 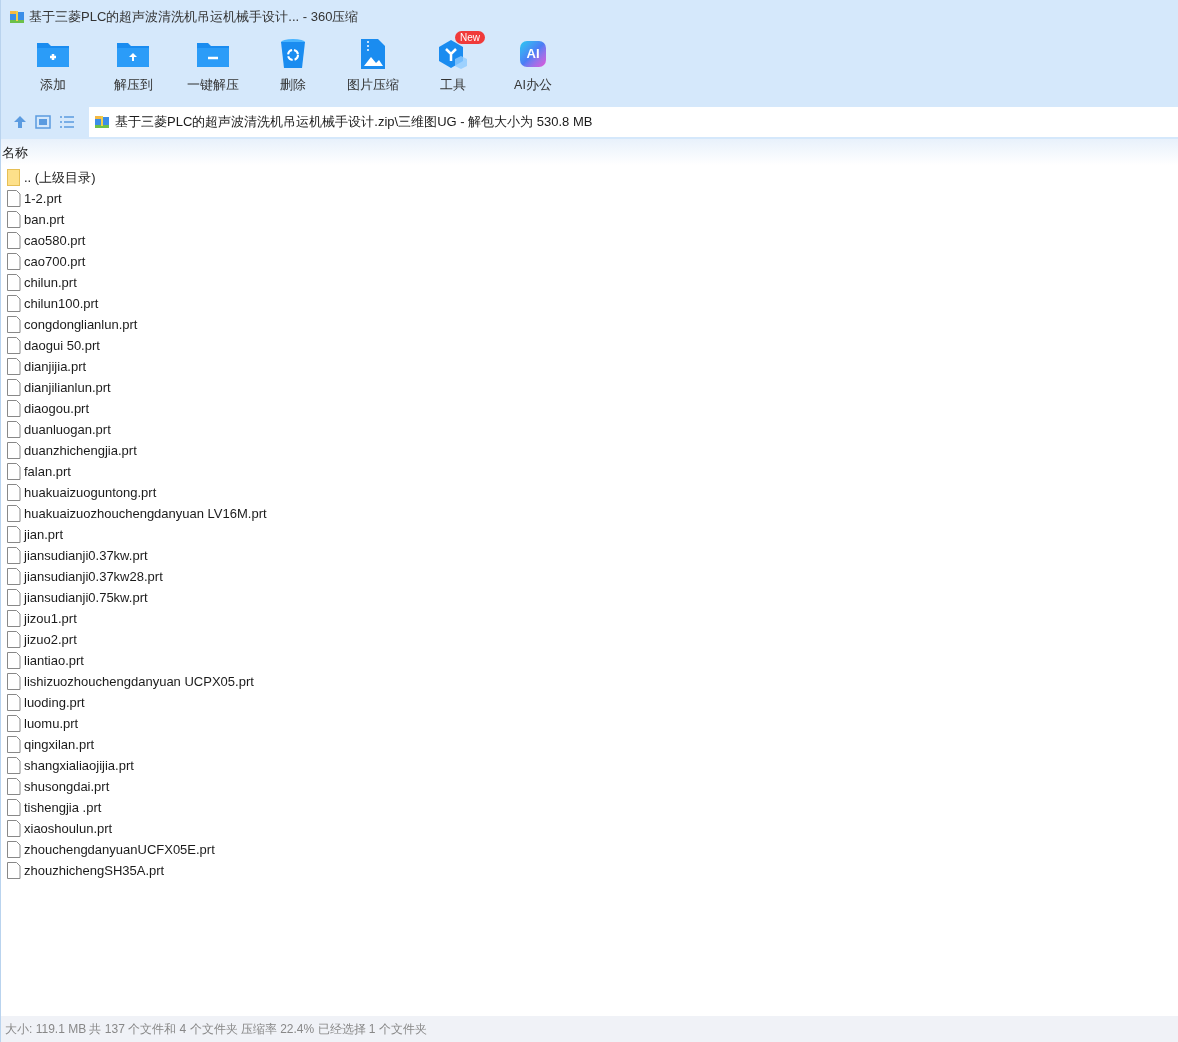 I want to click on file-row: daogui 50.prt, so click(x=589, y=345).